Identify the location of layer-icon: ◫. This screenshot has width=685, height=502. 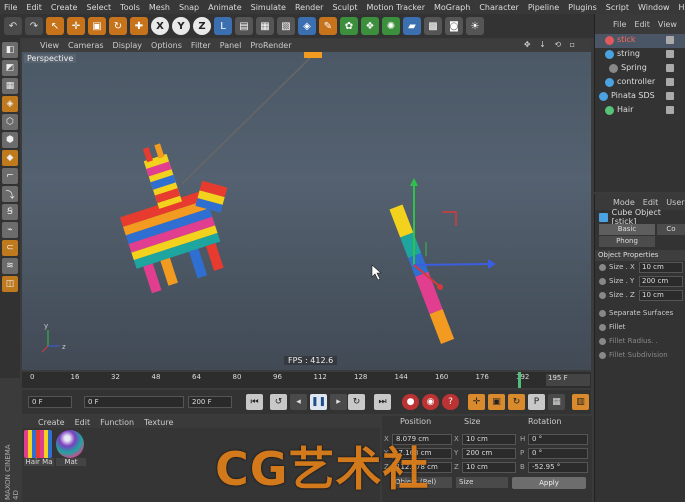
(10, 284).